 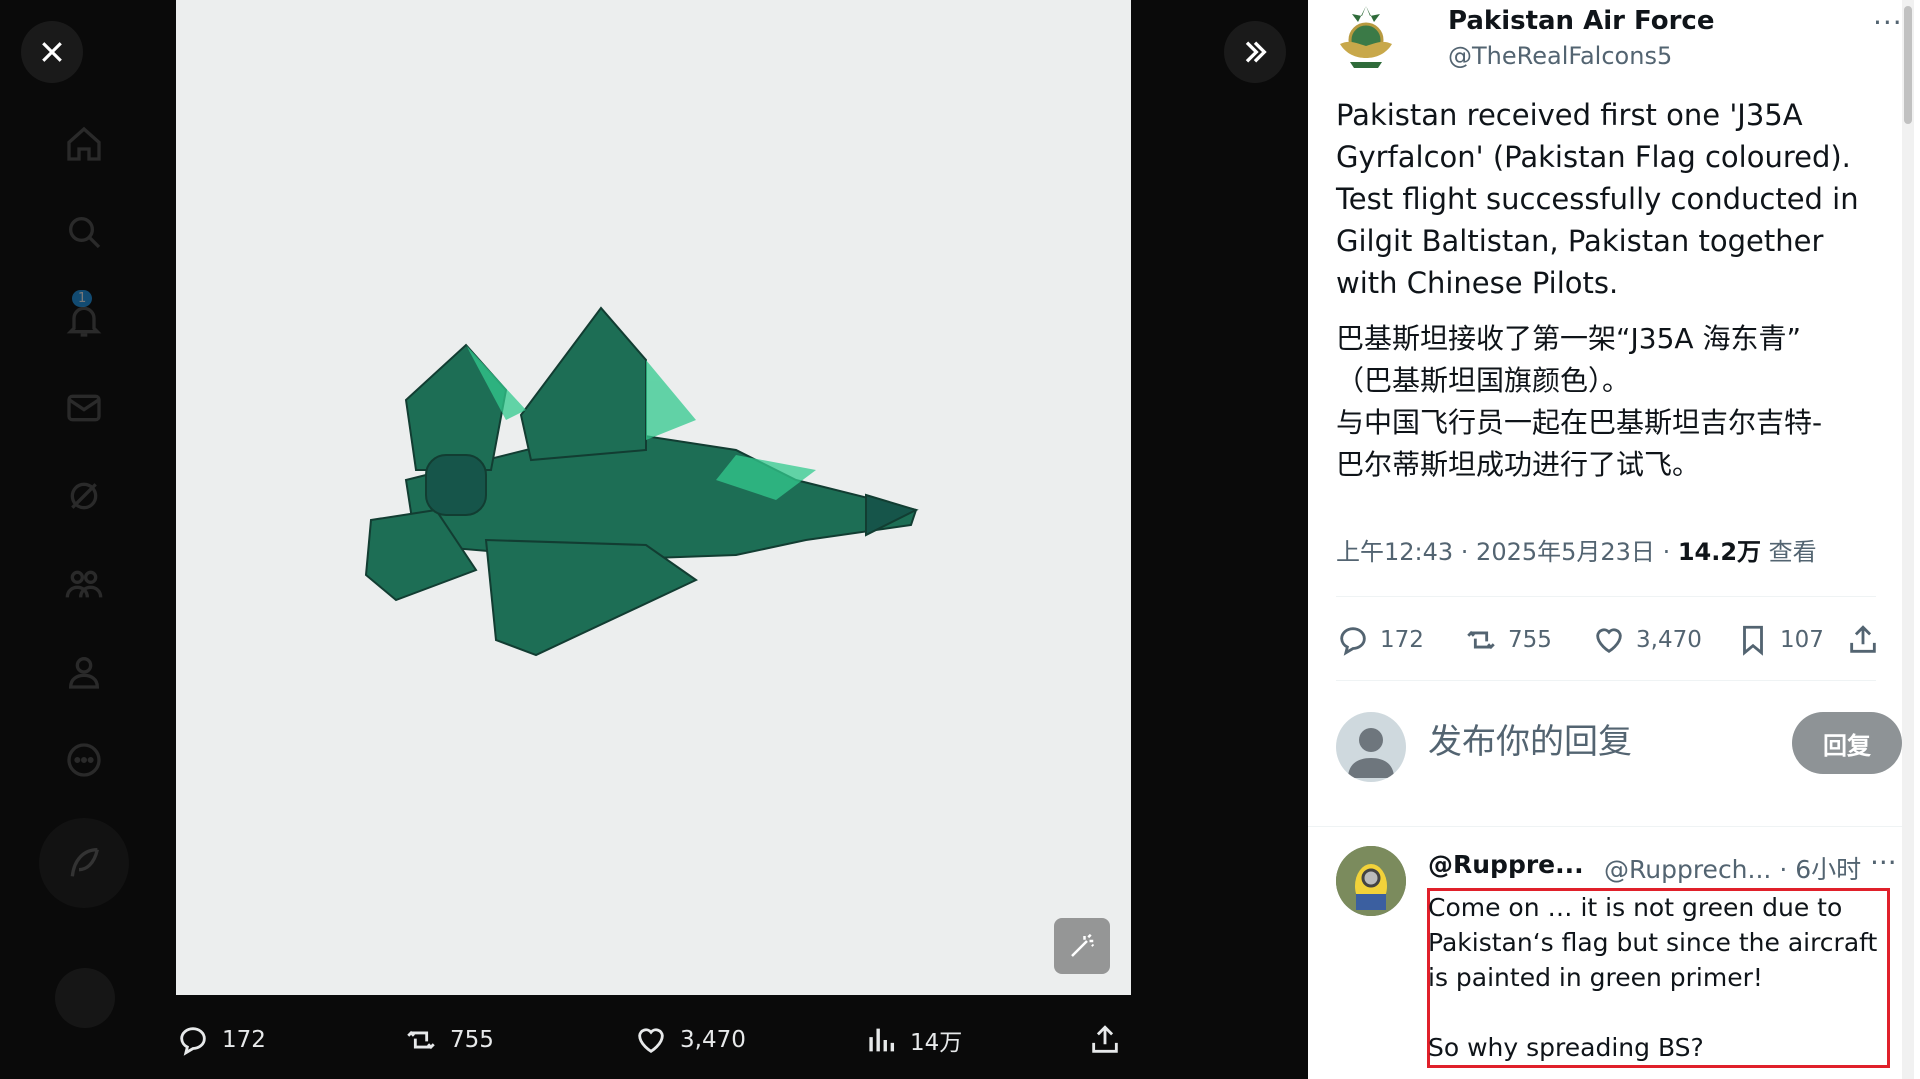 I want to click on media-retweet-count: 755, so click(x=472, y=1040).